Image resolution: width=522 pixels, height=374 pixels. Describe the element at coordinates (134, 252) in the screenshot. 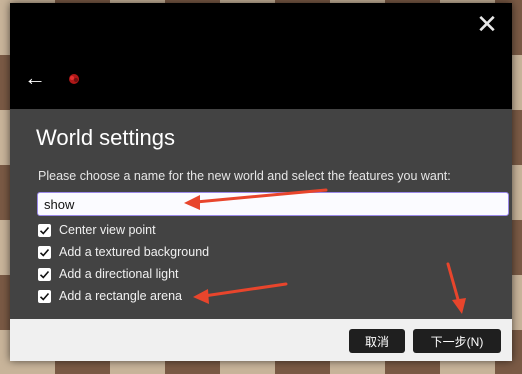

I see `option-label: Add a textured background` at that location.